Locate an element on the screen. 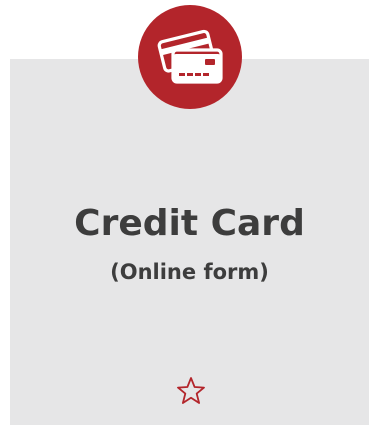  card-title: Credit Card is located at coordinates (189, 223).